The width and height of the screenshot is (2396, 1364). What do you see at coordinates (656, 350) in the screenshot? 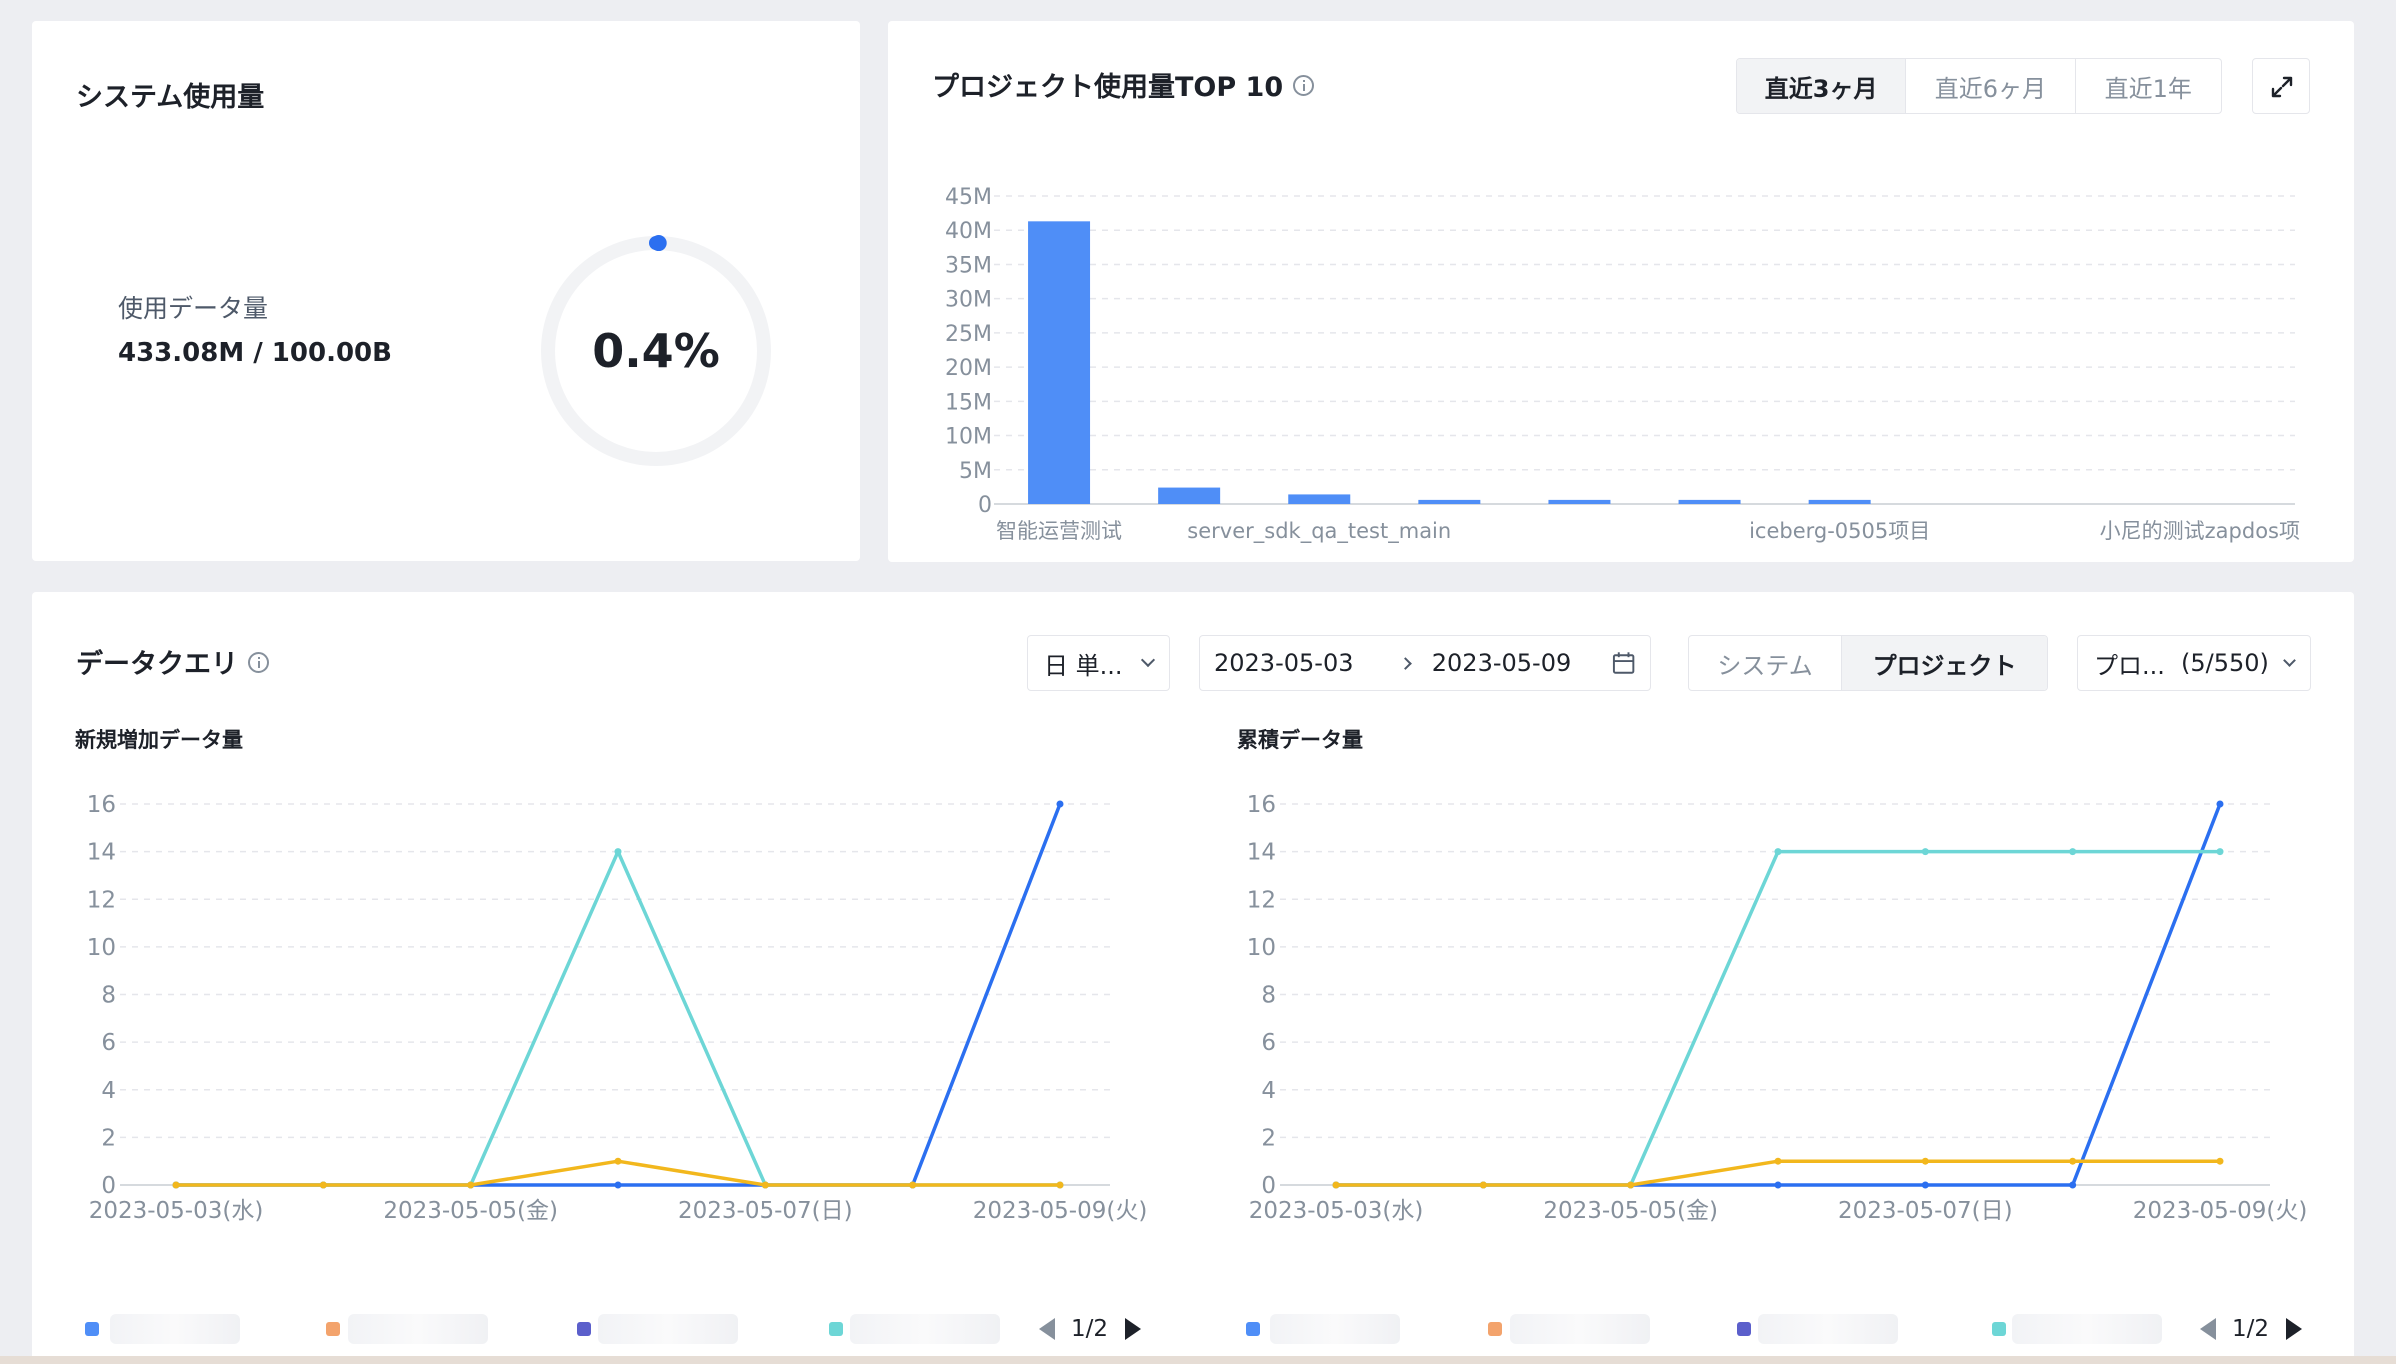
I see `usage-ring-gauge: 0.4%` at bounding box center [656, 350].